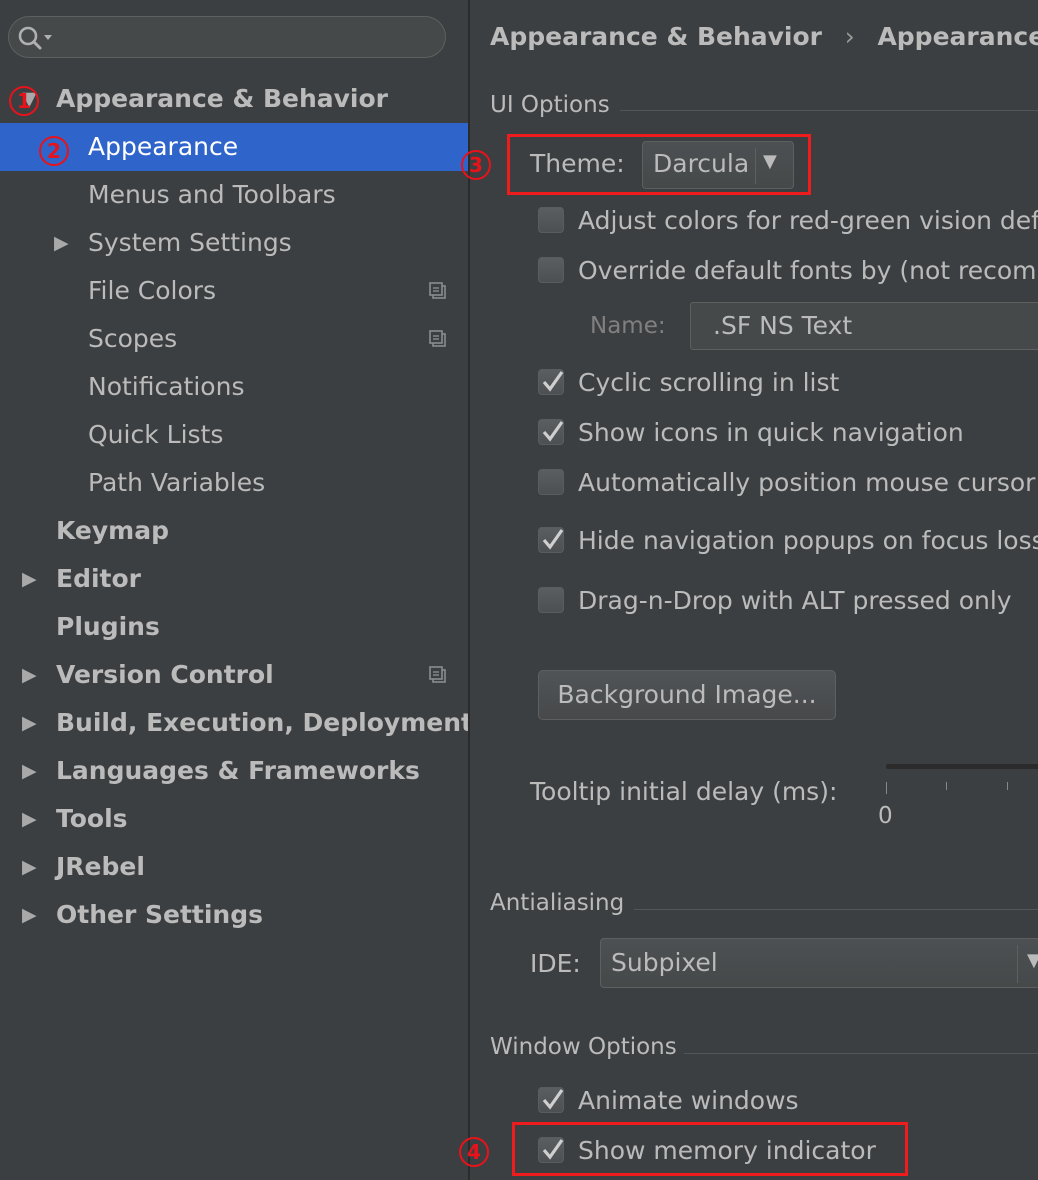 Image resolution: width=1038 pixels, height=1180 pixels. I want to click on checkbox-show-icons-navigation, so click(551, 432).